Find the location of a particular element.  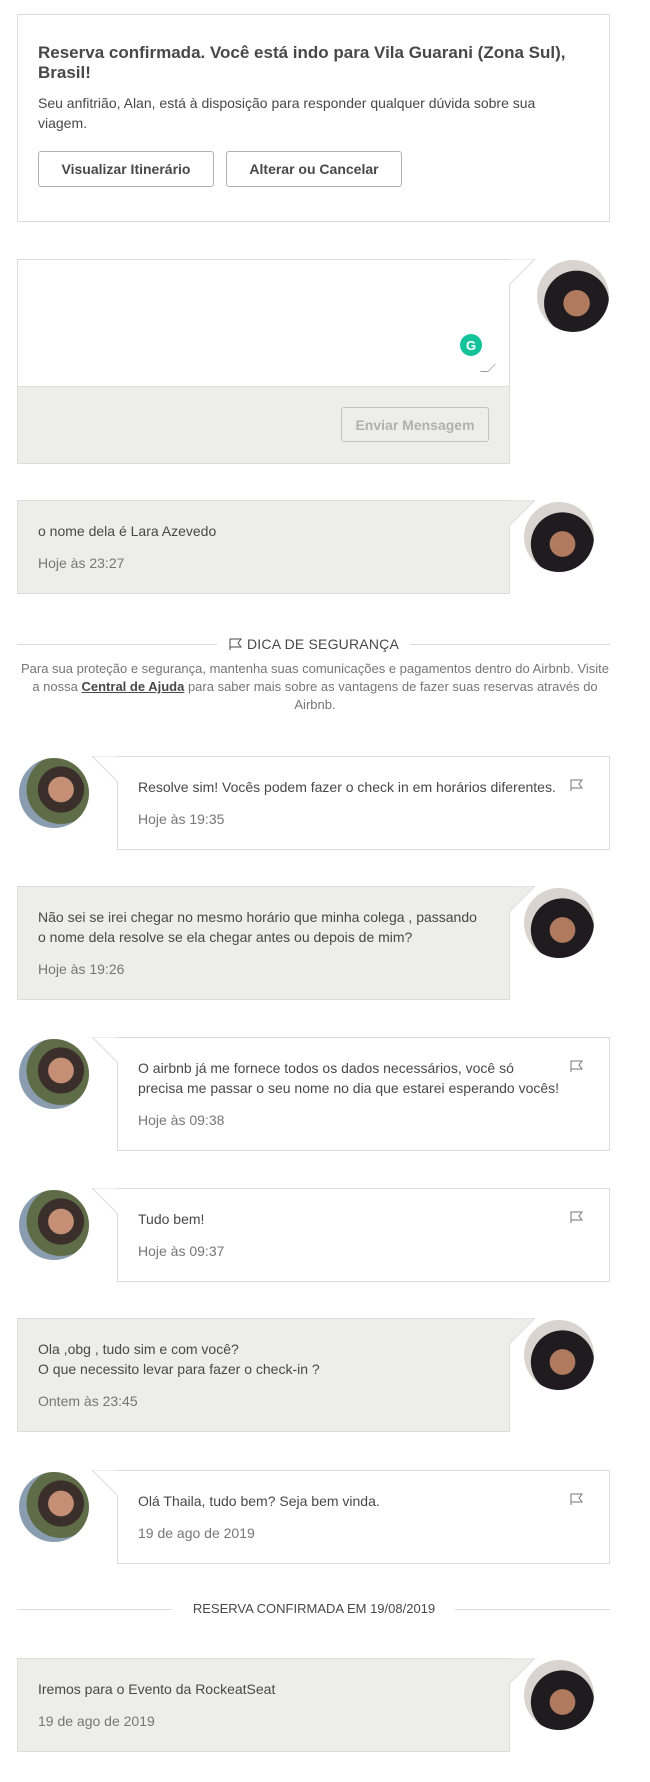

safety-header: DICA DE SEGURANÇA is located at coordinates (314, 644).